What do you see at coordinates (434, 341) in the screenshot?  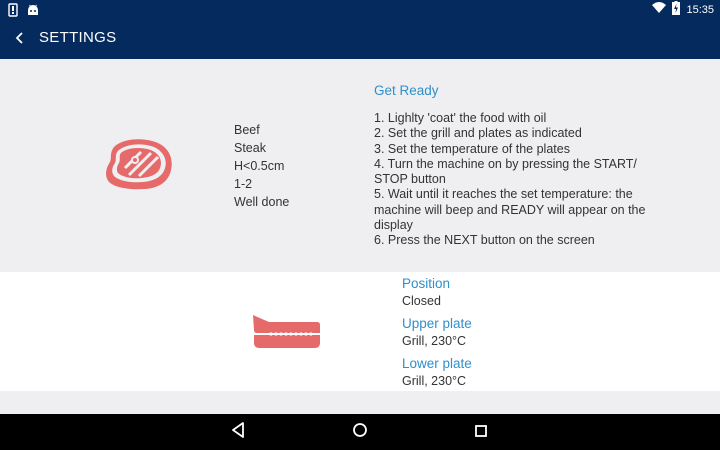 I see `upper-plate-value: Grill, 230°C` at bounding box center [434, 341].